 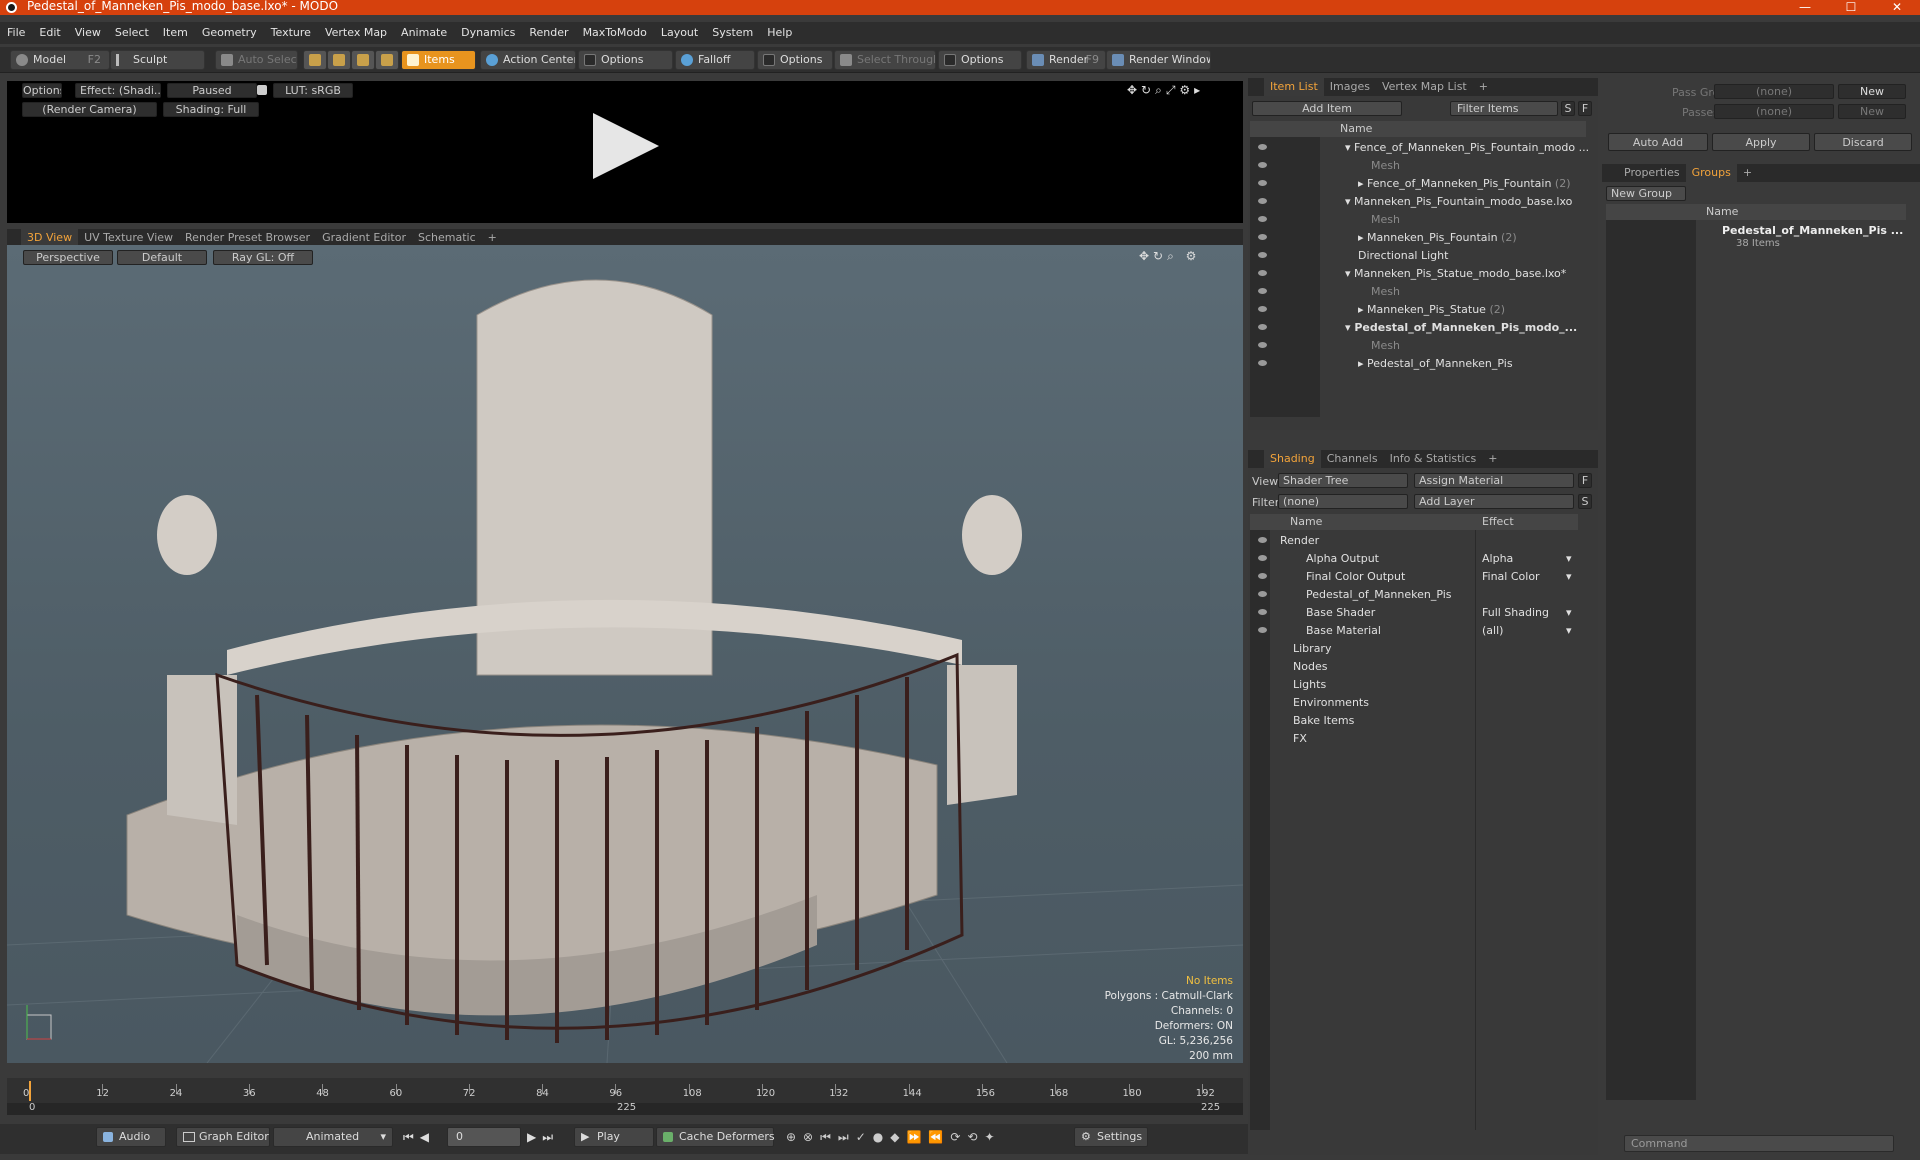 I want to click on shader-tree-row: Environments, so click(x=1414, y=703).